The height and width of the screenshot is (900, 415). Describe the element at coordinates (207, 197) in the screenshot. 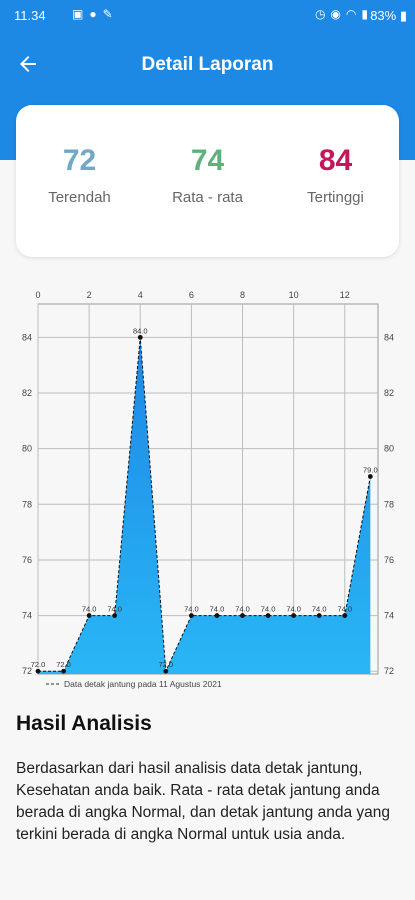

I see `stat-average-label: Rata - rata` at that location.